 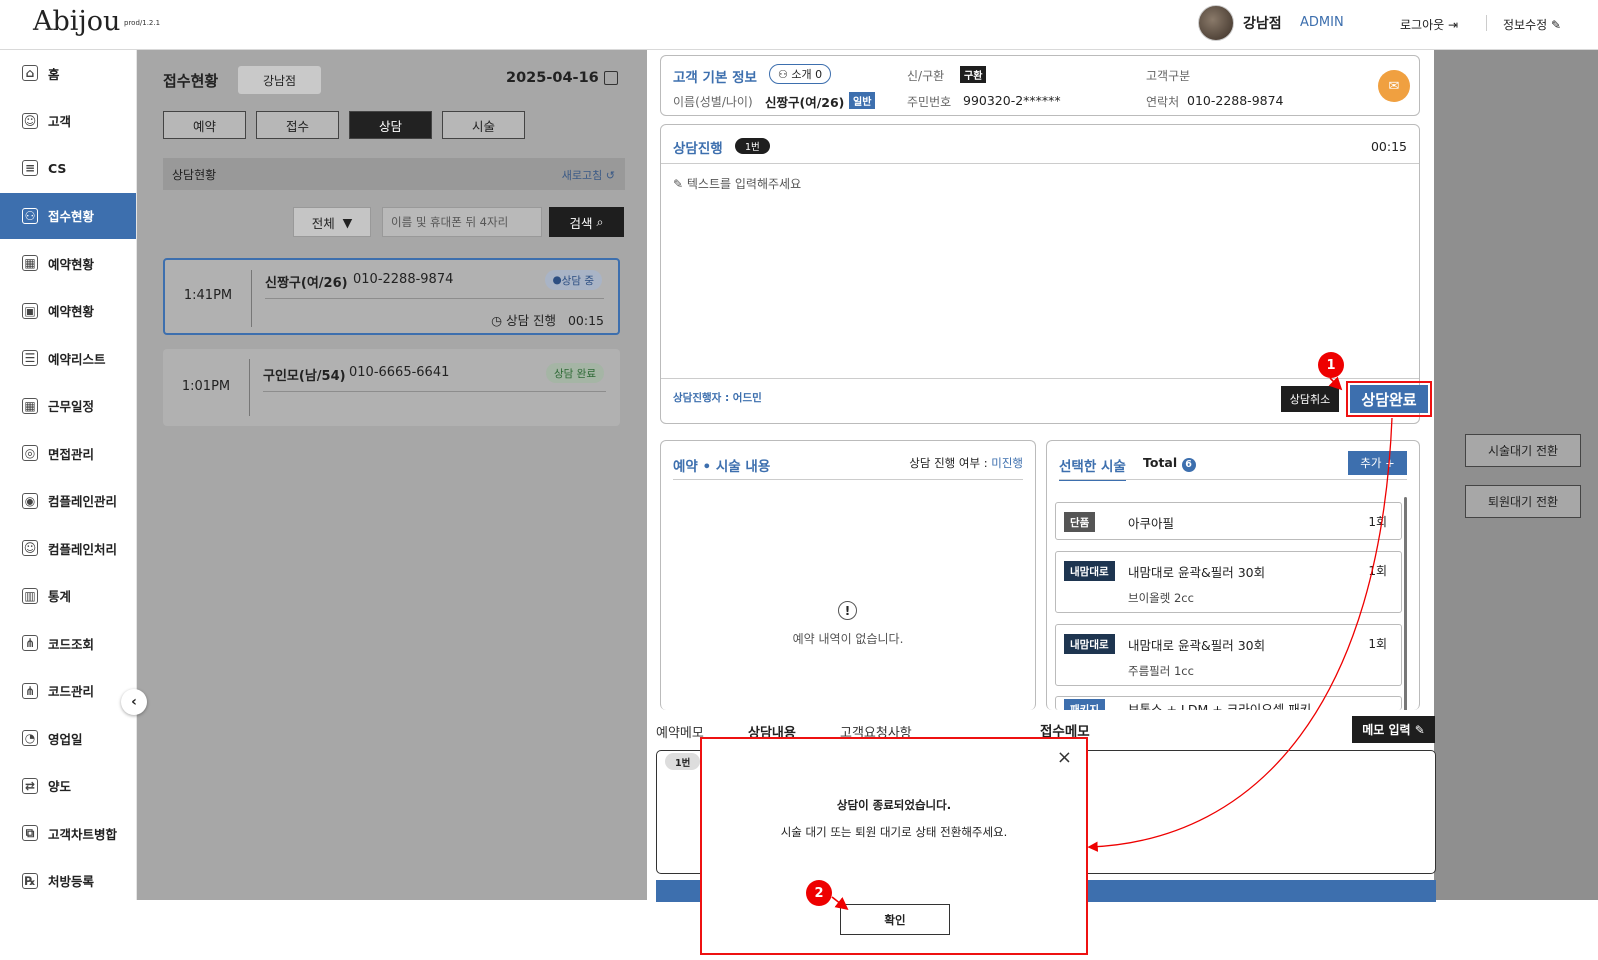 I want to click on confirm-button: 확인, so click(x=895, y=919).